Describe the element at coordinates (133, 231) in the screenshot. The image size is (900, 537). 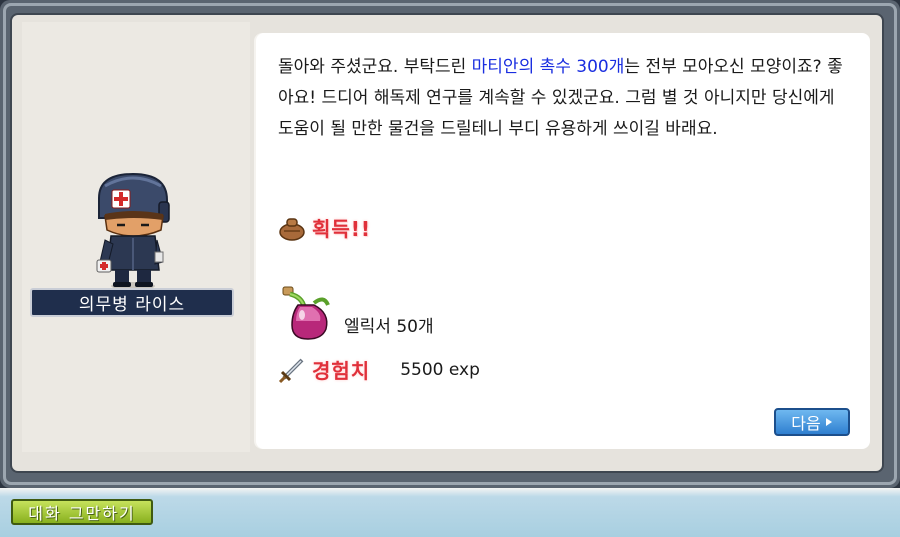
I see `npc-portrait` at that location.